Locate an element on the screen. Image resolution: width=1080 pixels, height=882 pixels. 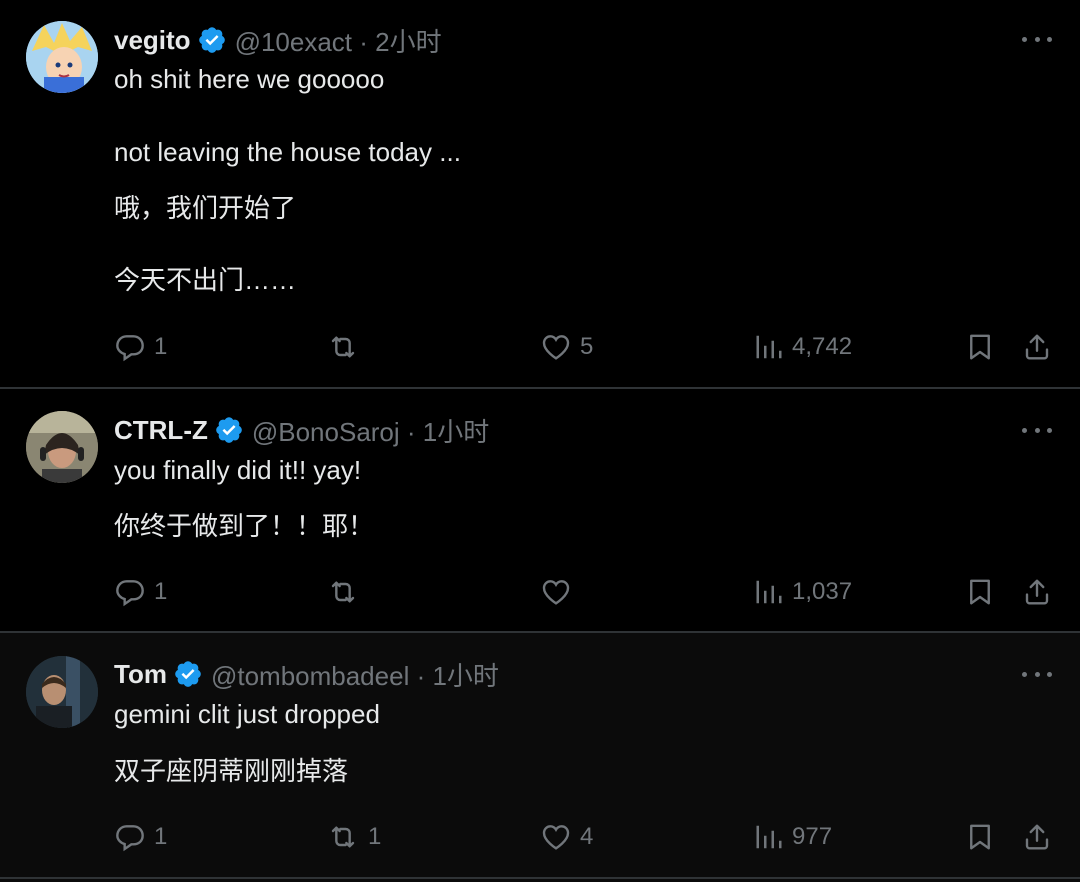
analytics-icon is located at coordinates (769, 837).